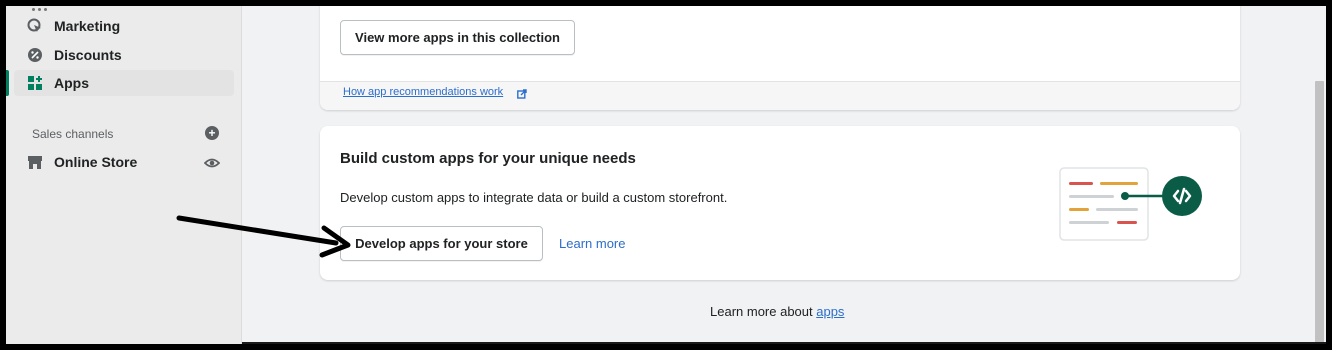 This screenshot has width=1332, height=350. What do you see at coordinates (592, 243) in the screenshot?
I see `learn-more-link: Learn more` at bounding box center [592, 243].